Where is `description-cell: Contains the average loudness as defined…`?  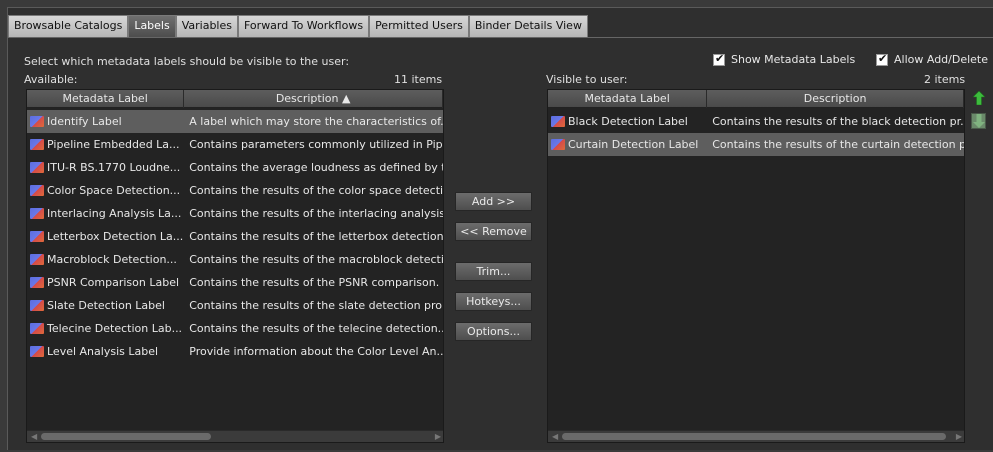 description-cell: Contains the average loudness as defined… is located at coordinates (316, 167).